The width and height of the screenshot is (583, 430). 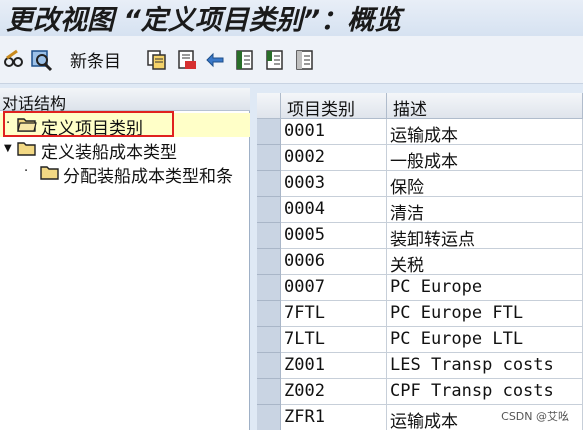 I want to click on select-all-icon, so click(x=245, y=60).